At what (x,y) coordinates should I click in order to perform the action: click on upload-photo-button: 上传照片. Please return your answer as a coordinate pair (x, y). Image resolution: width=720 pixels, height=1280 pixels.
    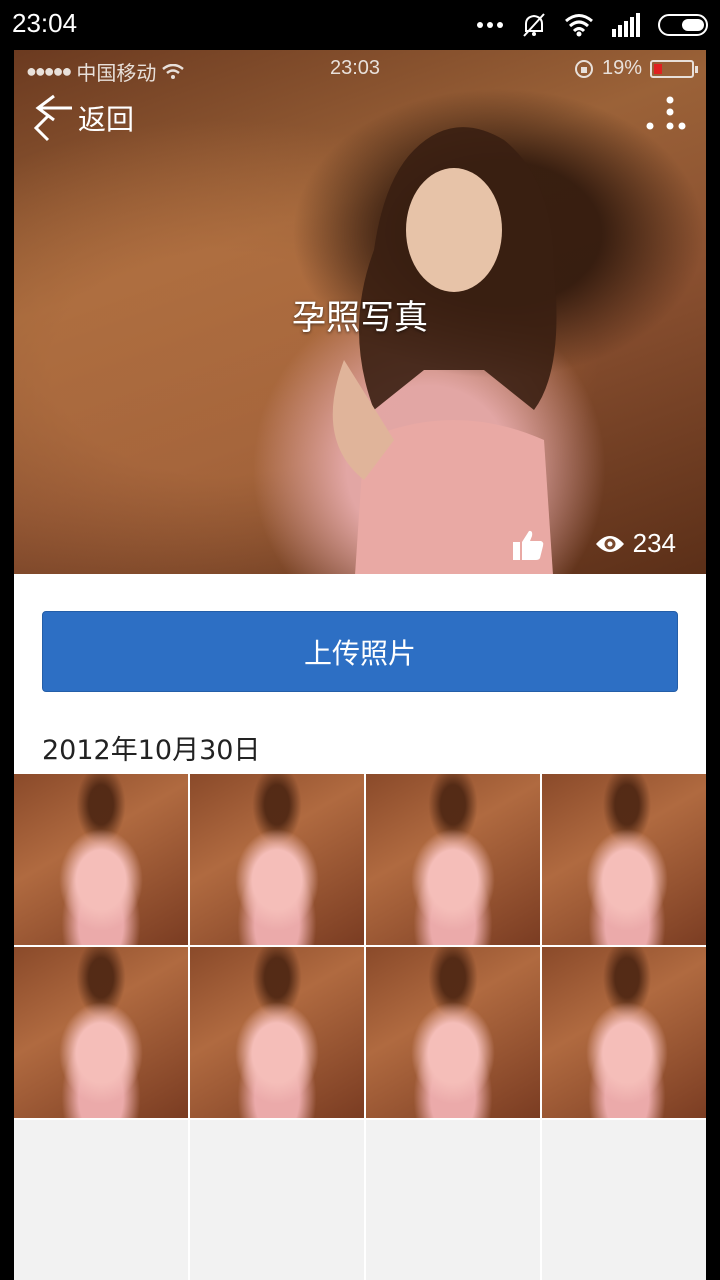
    Looking at the image, I should click on (360, 651).